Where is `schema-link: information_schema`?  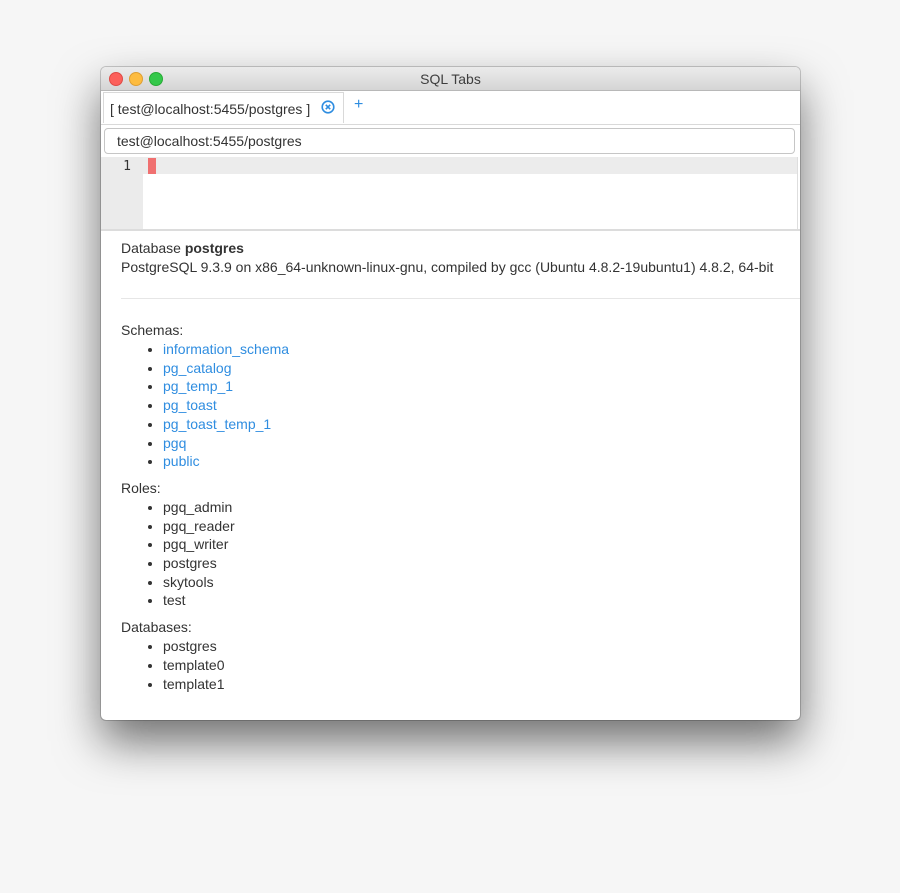 schema-link: information_schema is located at coordinates (226, 349).